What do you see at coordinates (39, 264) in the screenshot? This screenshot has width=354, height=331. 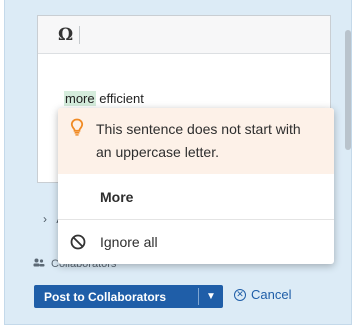 I see `people-icon` at bounding box center [39, 264].